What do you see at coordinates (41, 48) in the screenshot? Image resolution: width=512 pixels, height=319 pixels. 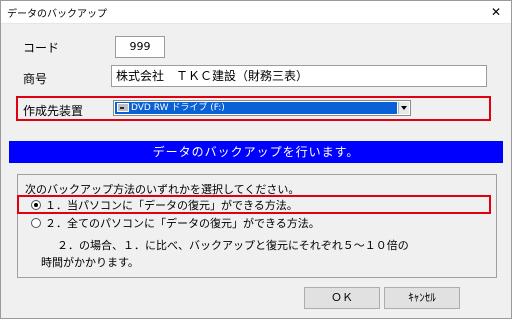 I see `code-label: コード` at bounding box center [41, 48].